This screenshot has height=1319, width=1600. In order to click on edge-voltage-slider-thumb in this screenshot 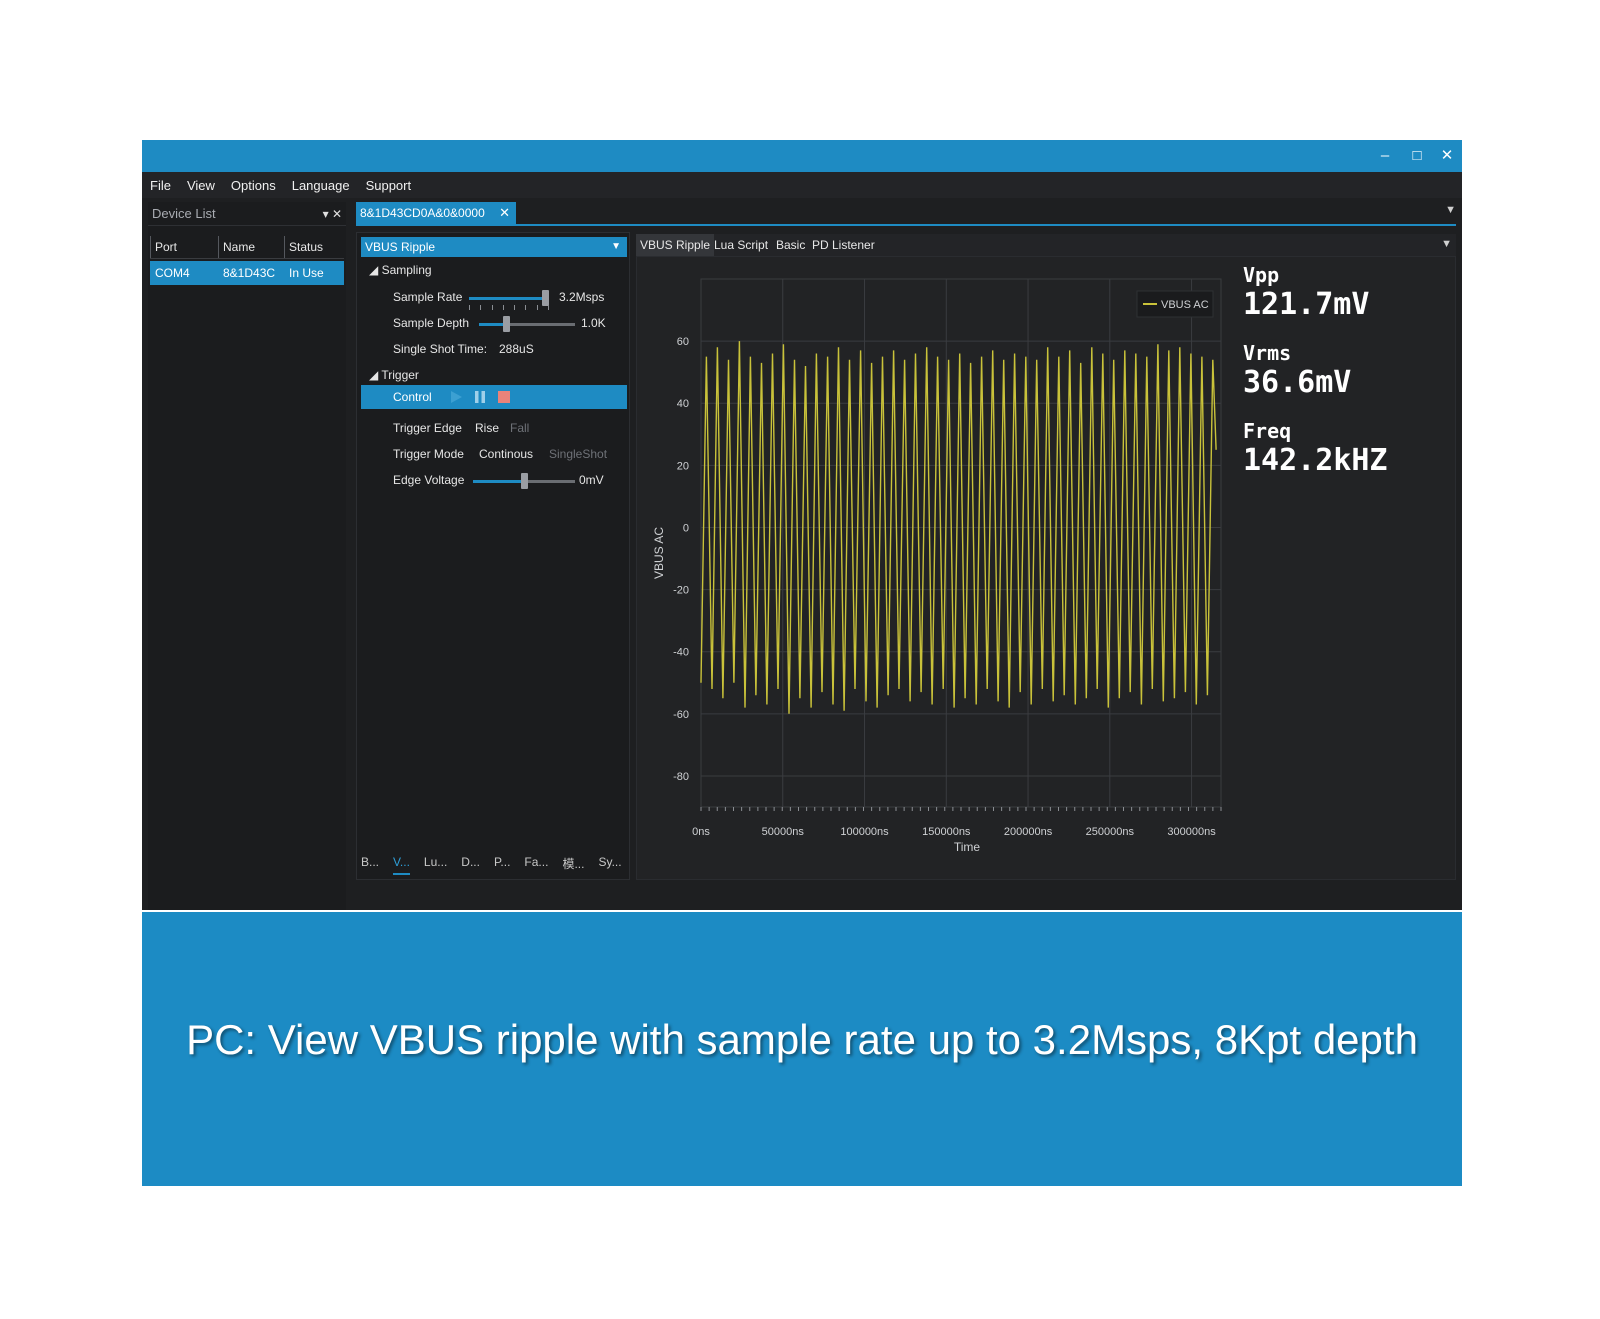, I will do `click(524, 481)`.